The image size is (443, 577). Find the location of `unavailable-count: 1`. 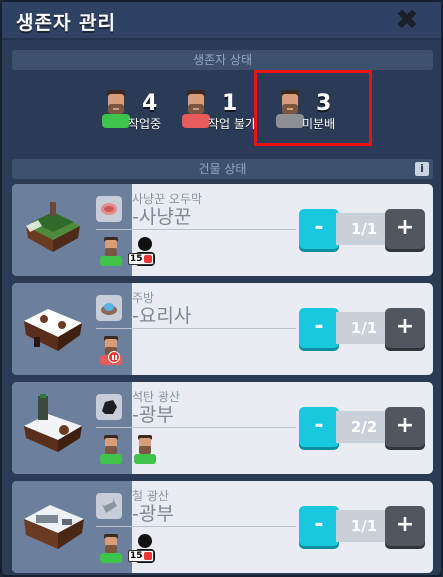

unavailable-count: 1 is located at coordinates (230, 103).